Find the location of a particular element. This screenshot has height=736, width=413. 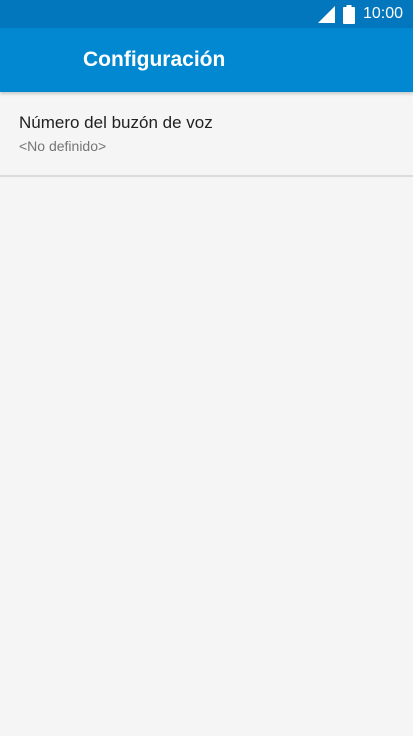

status-time: 10:00 is located at coordinates (382, 13).